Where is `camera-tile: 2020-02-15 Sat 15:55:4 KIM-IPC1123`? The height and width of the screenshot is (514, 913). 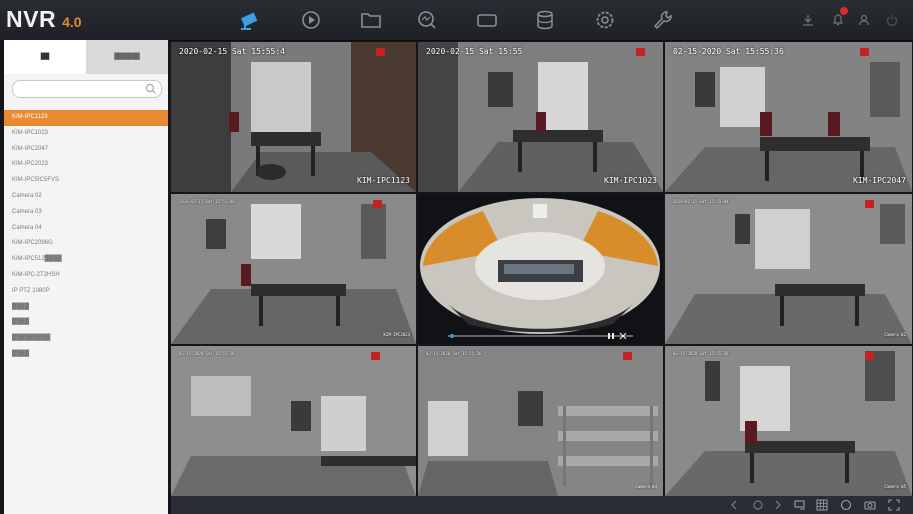 camera-tile: 2020-02-15 Sat 15:55:4 KIM-IPC1123 is located at coordinates (293, 117).